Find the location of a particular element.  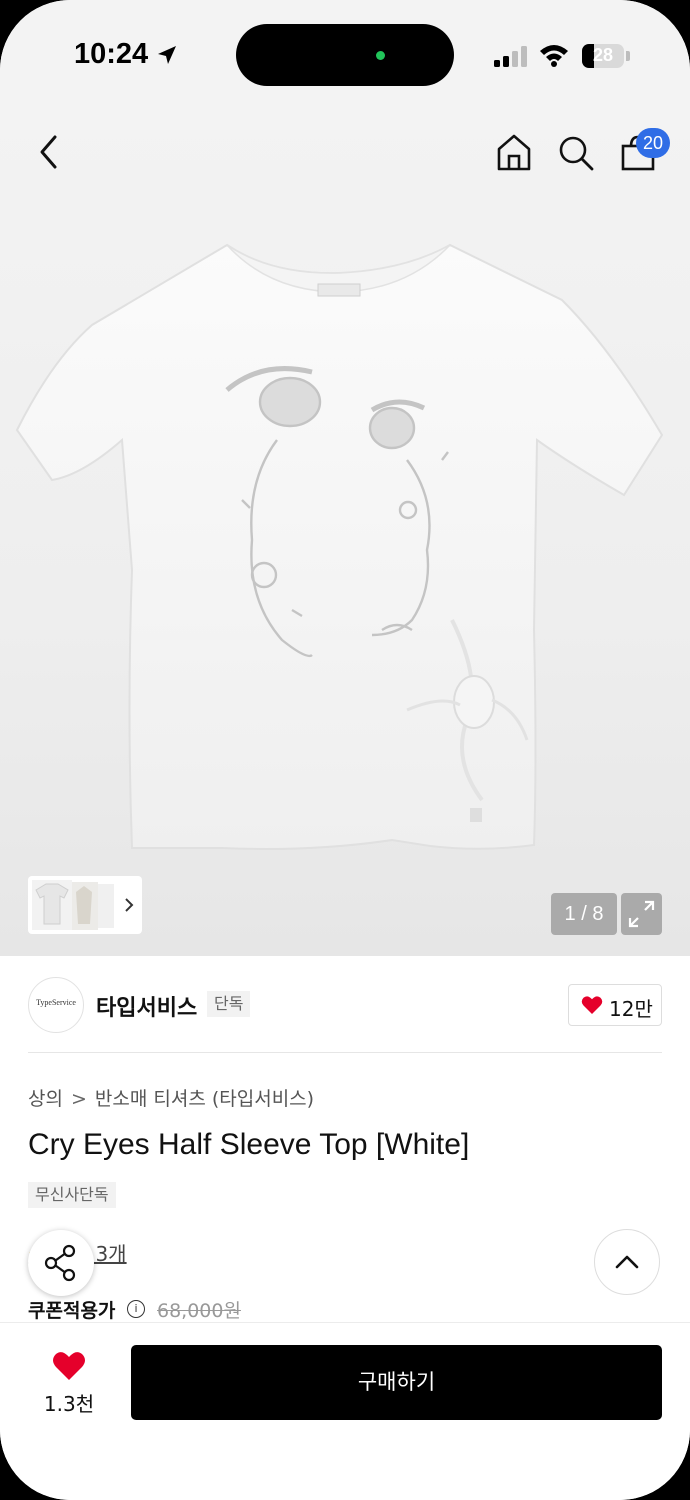

image-page-indicator: 1 / 8 is located at coordinates (584, 914).